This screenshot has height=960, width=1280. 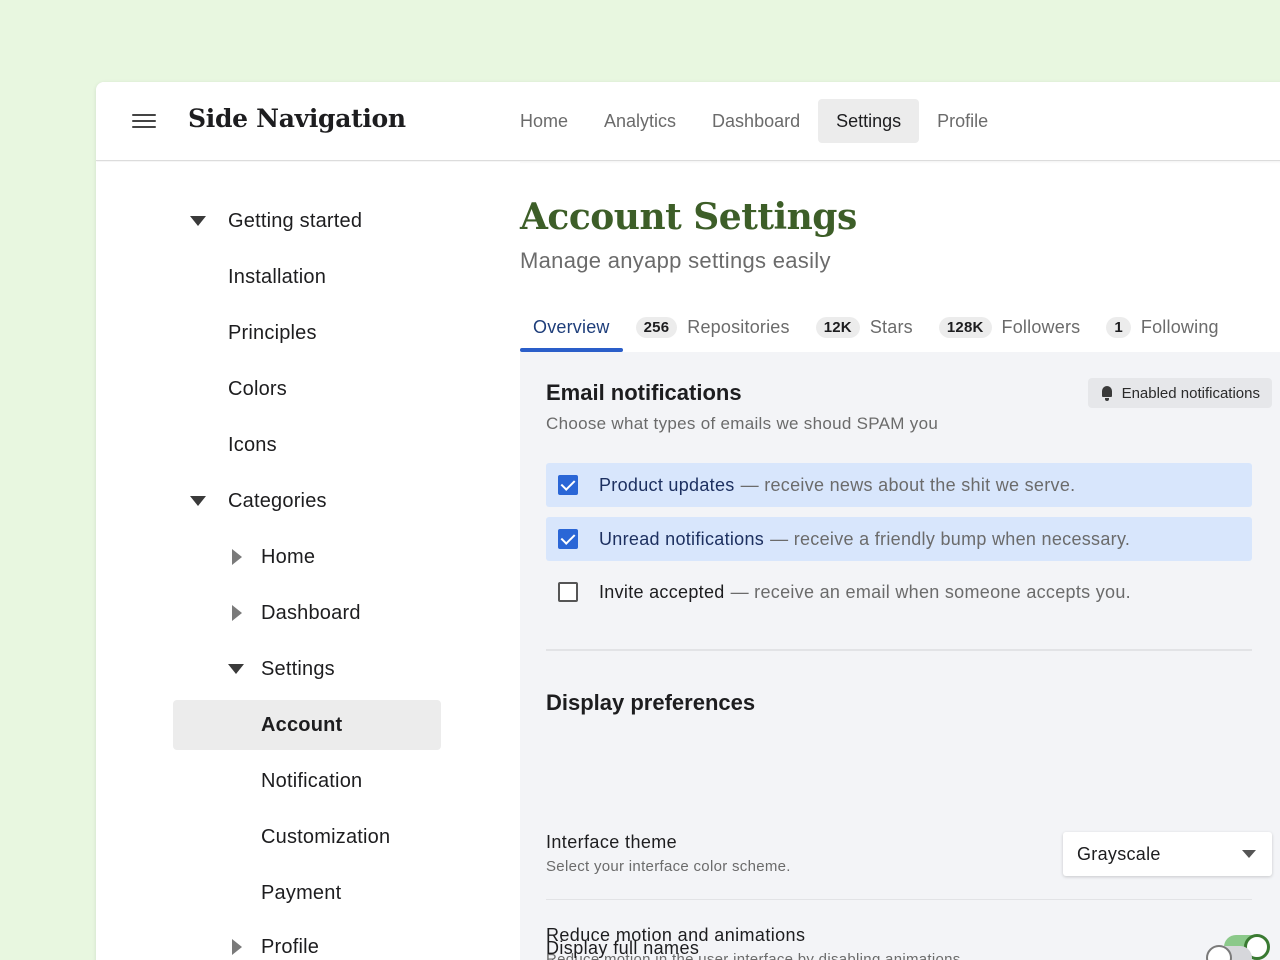 What do you see at coordinates (668, 866) in the screenshot?
I see `interface-theme-help: Select your interface color scheme.` at bounding box center [668, 866].